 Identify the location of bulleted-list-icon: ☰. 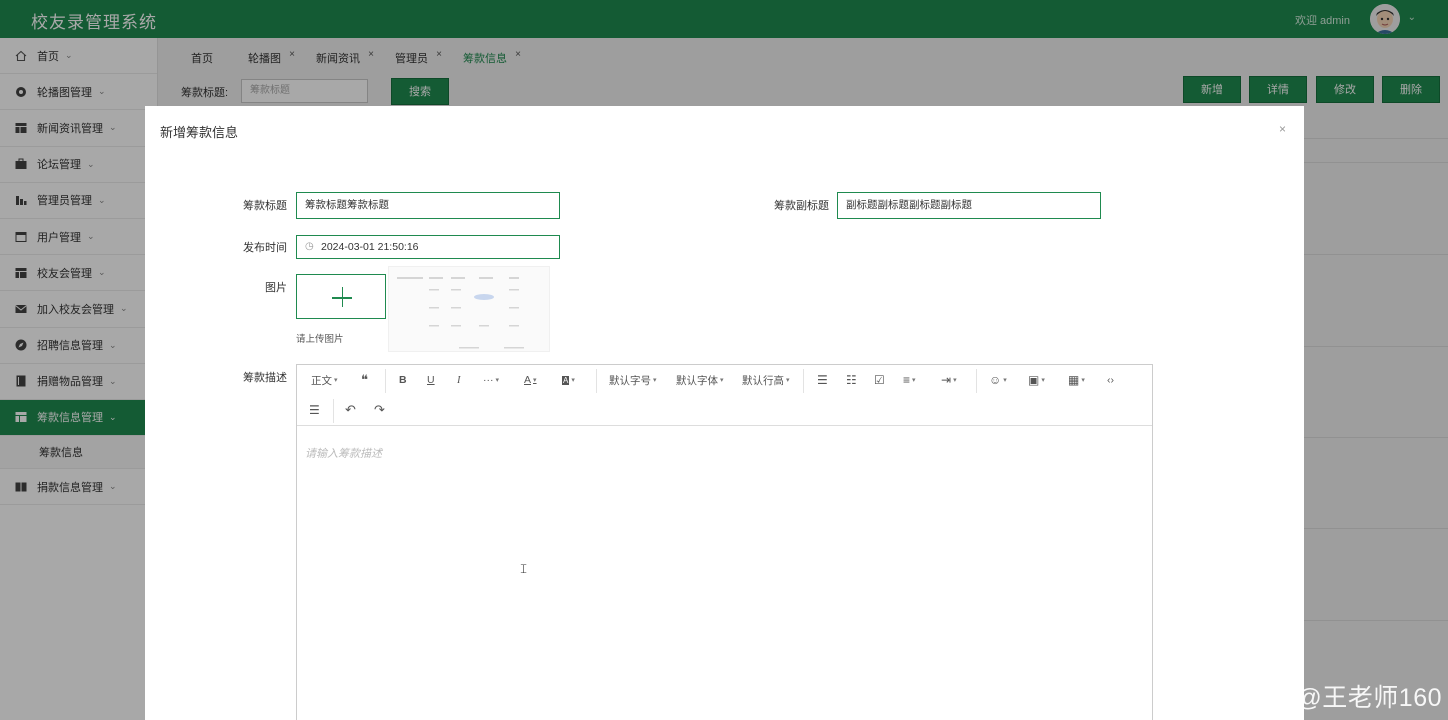
(822, 380).